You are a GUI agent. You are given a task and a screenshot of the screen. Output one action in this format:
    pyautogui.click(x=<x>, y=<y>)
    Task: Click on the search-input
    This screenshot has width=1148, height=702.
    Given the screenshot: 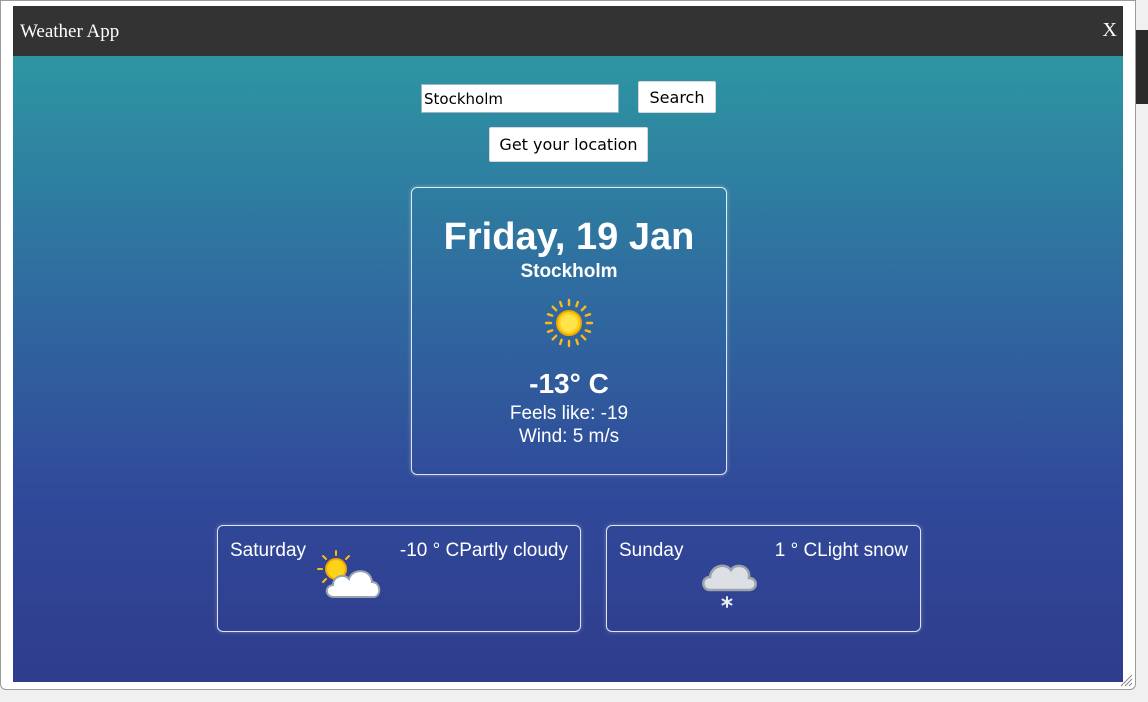 What is the action you would take?
    pyautogui.click(x=520, y=98)
    